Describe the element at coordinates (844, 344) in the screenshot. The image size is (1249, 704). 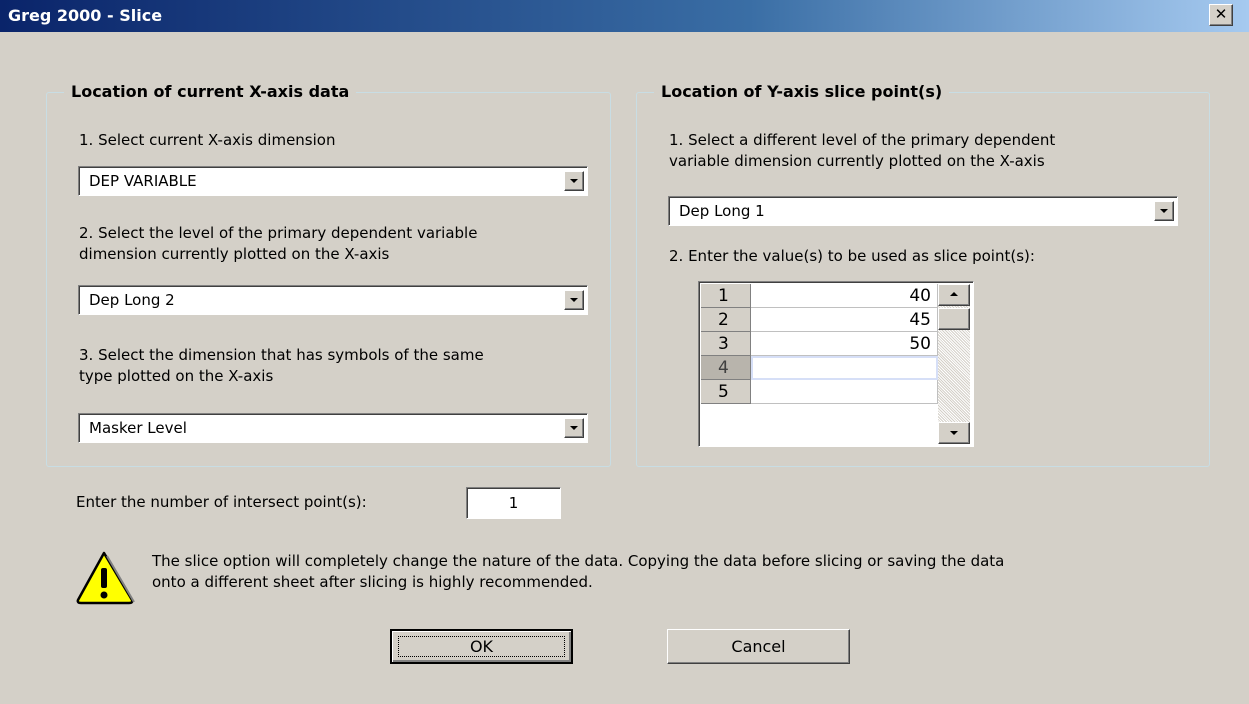
I see `slice-value-cell: 50` at that location.